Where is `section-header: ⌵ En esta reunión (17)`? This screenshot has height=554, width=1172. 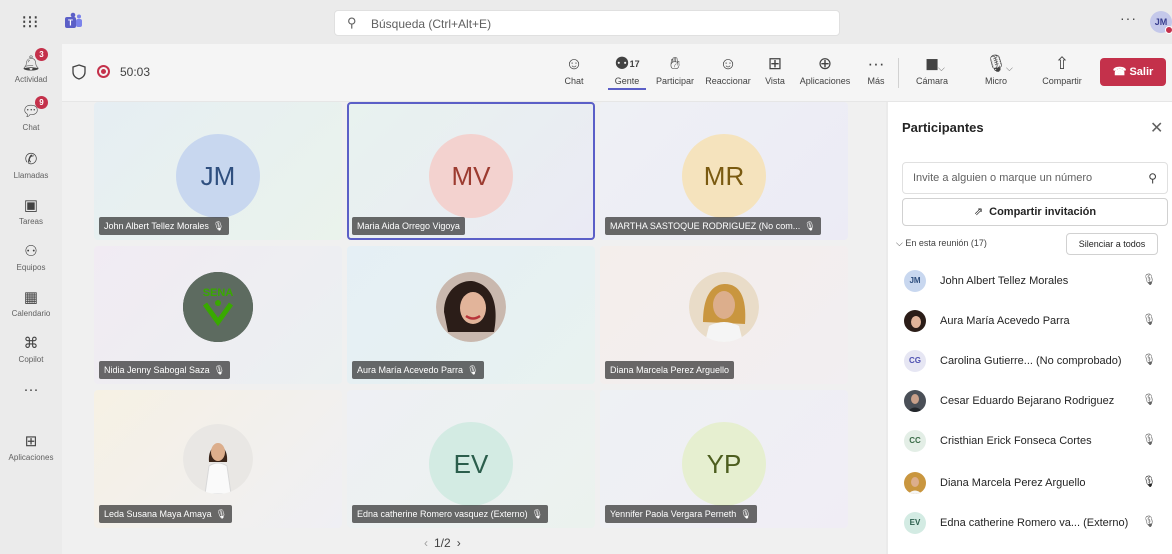
section-header: ⌵ En esta reunión (17) is located at coordinates (941, 243).